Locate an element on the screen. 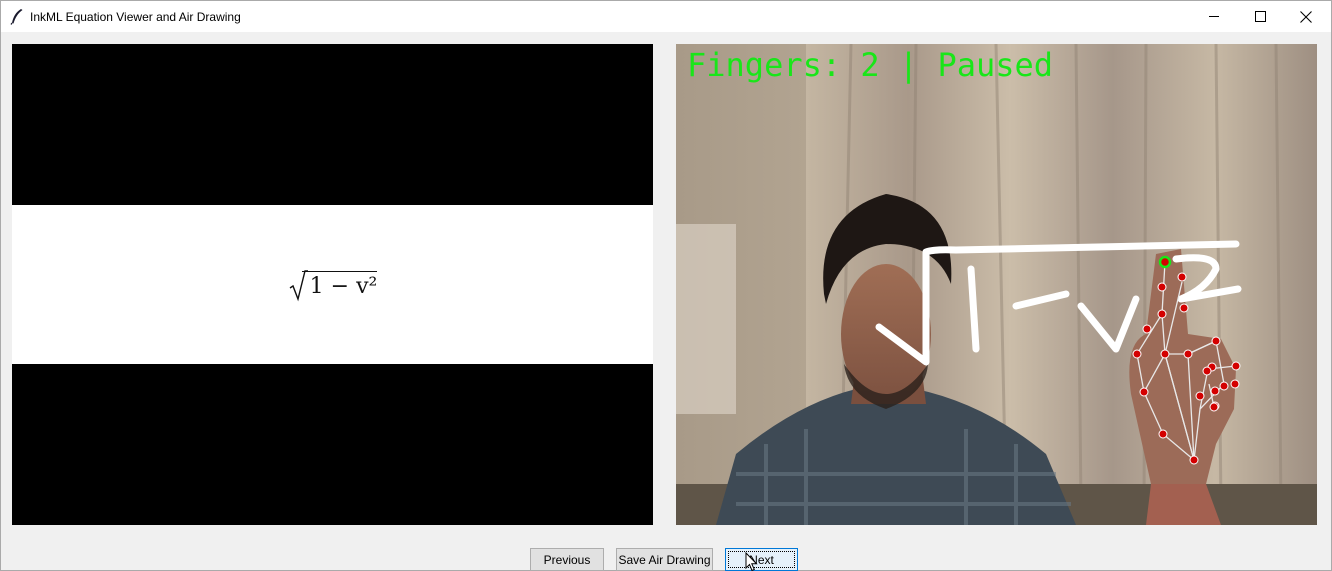 The height and width of the screenshot is (571, 1332). drawing-digit-one is located at coordinates (973, 309).